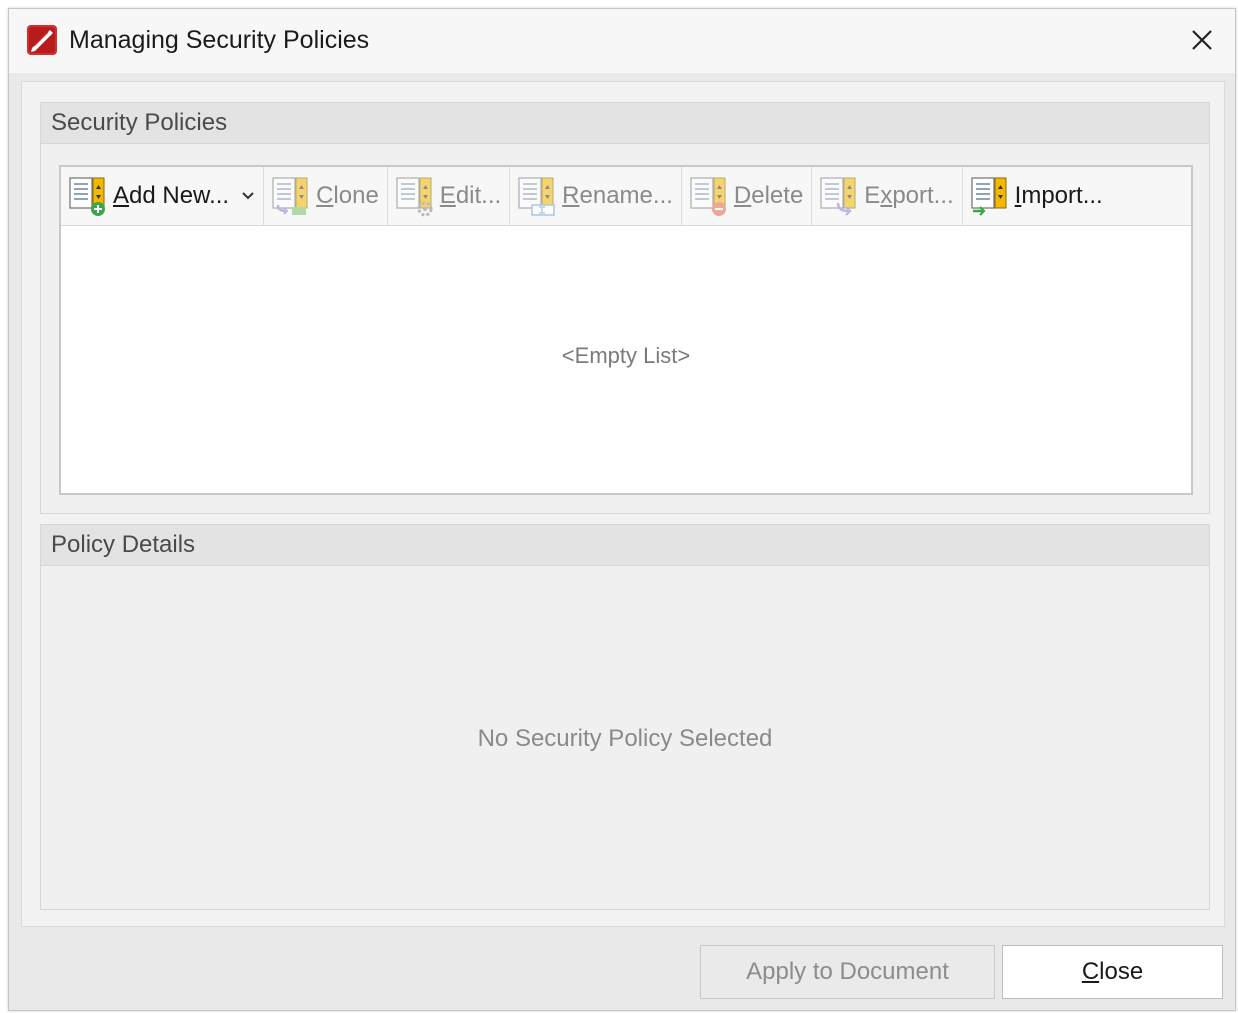 The image size is (1238, 1013). Describe the element at coordinates (625, 545) in the screenshot. I see `policy-details-header: Policy Details` at that location.